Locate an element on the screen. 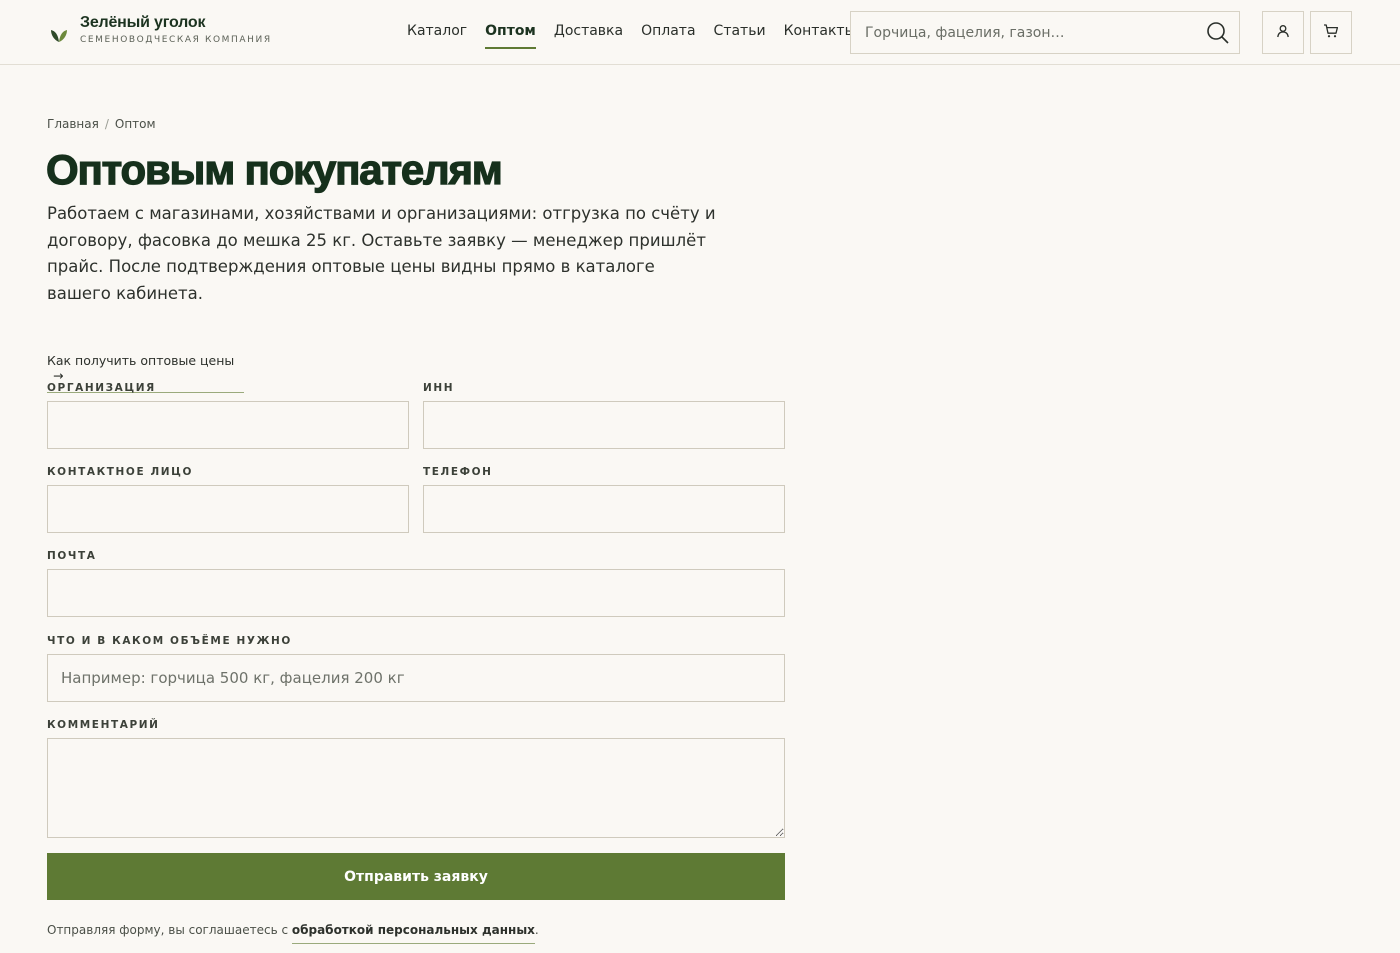  nav-payment: Оплата is located at coordinates (668, 36).